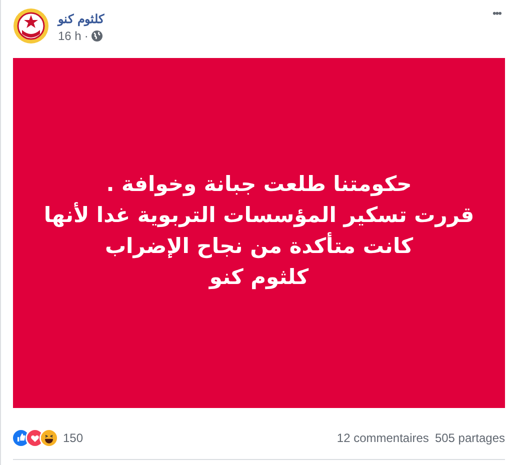 The height and width of the screenshot is (465, 517). What do you see at coordinates (496, 14) in the screenshot?
I see `more-options-button: •••` at bounding box center [496, 14].